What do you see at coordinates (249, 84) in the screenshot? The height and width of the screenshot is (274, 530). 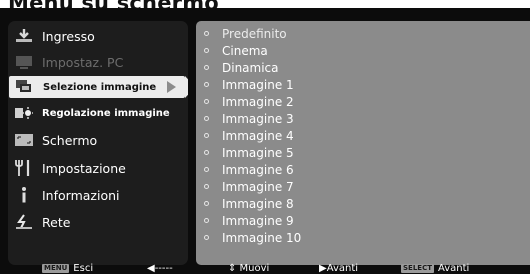 I see `option-immagine-1: Immagine 1` at bounding box center [249, 84].